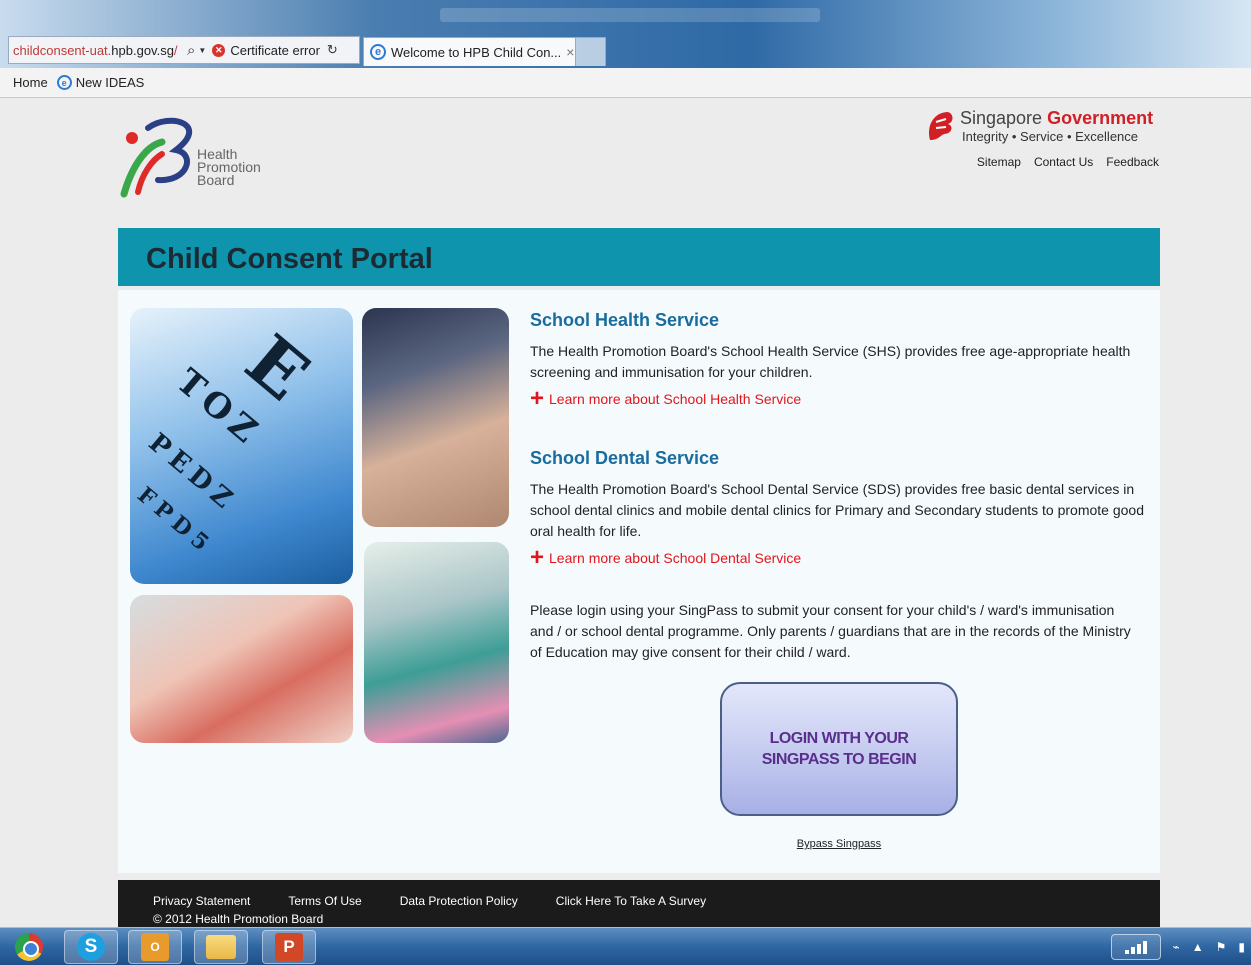  Describe the element at coordinates (275, 50) in the screenshot. I see `certificate-error-label: Certificate error` at that location.